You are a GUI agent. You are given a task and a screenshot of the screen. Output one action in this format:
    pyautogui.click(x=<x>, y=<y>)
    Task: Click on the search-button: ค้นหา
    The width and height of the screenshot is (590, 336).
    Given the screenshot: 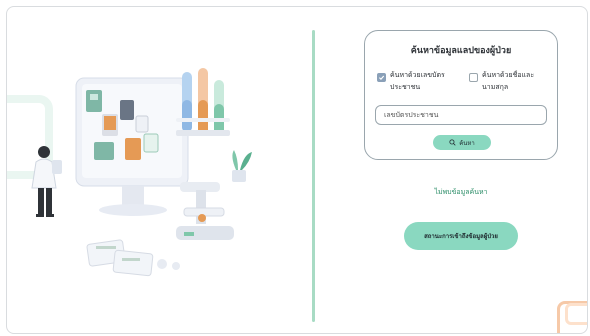 What is the action you would take?
    pyautogui.click(x=462, y=142)
    